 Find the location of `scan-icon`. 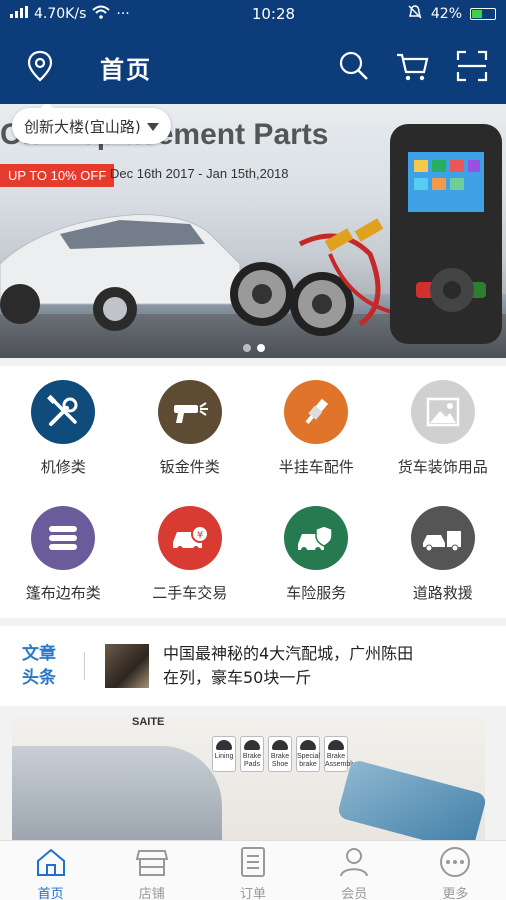

scan-icon is located at coordinates (472, 66).